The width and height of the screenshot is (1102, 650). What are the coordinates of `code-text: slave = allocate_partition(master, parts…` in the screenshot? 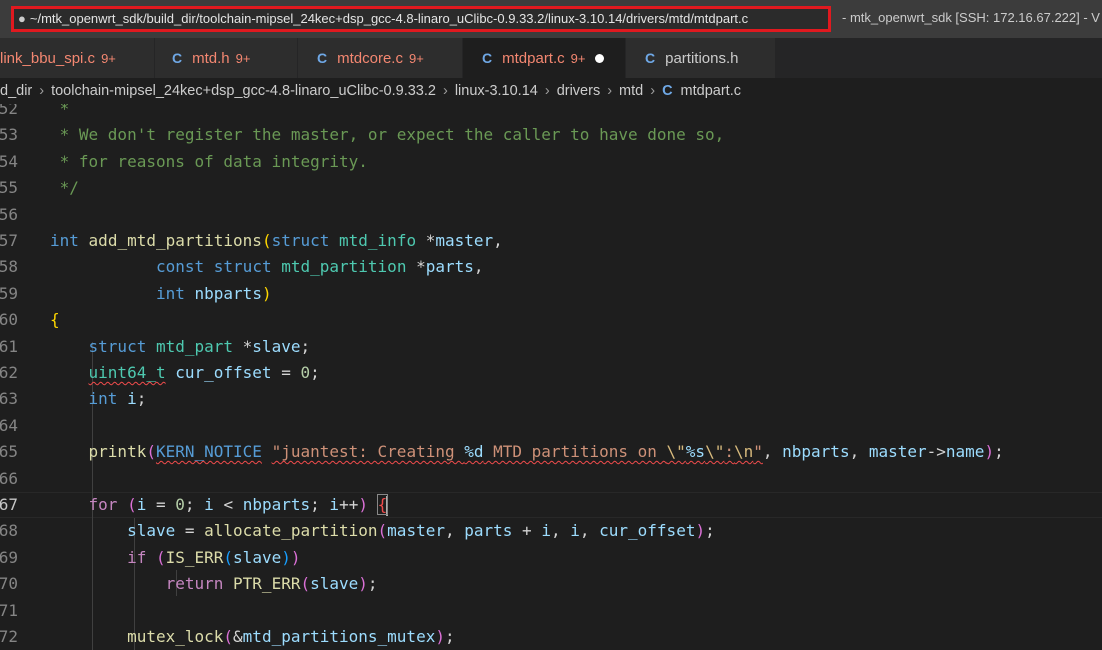 It's located at (421, 531).